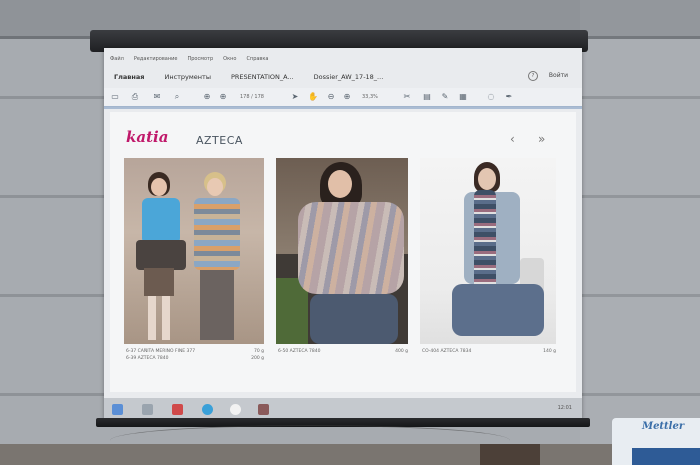  I want to click on taskbar: 12:01, so click(343, 409).